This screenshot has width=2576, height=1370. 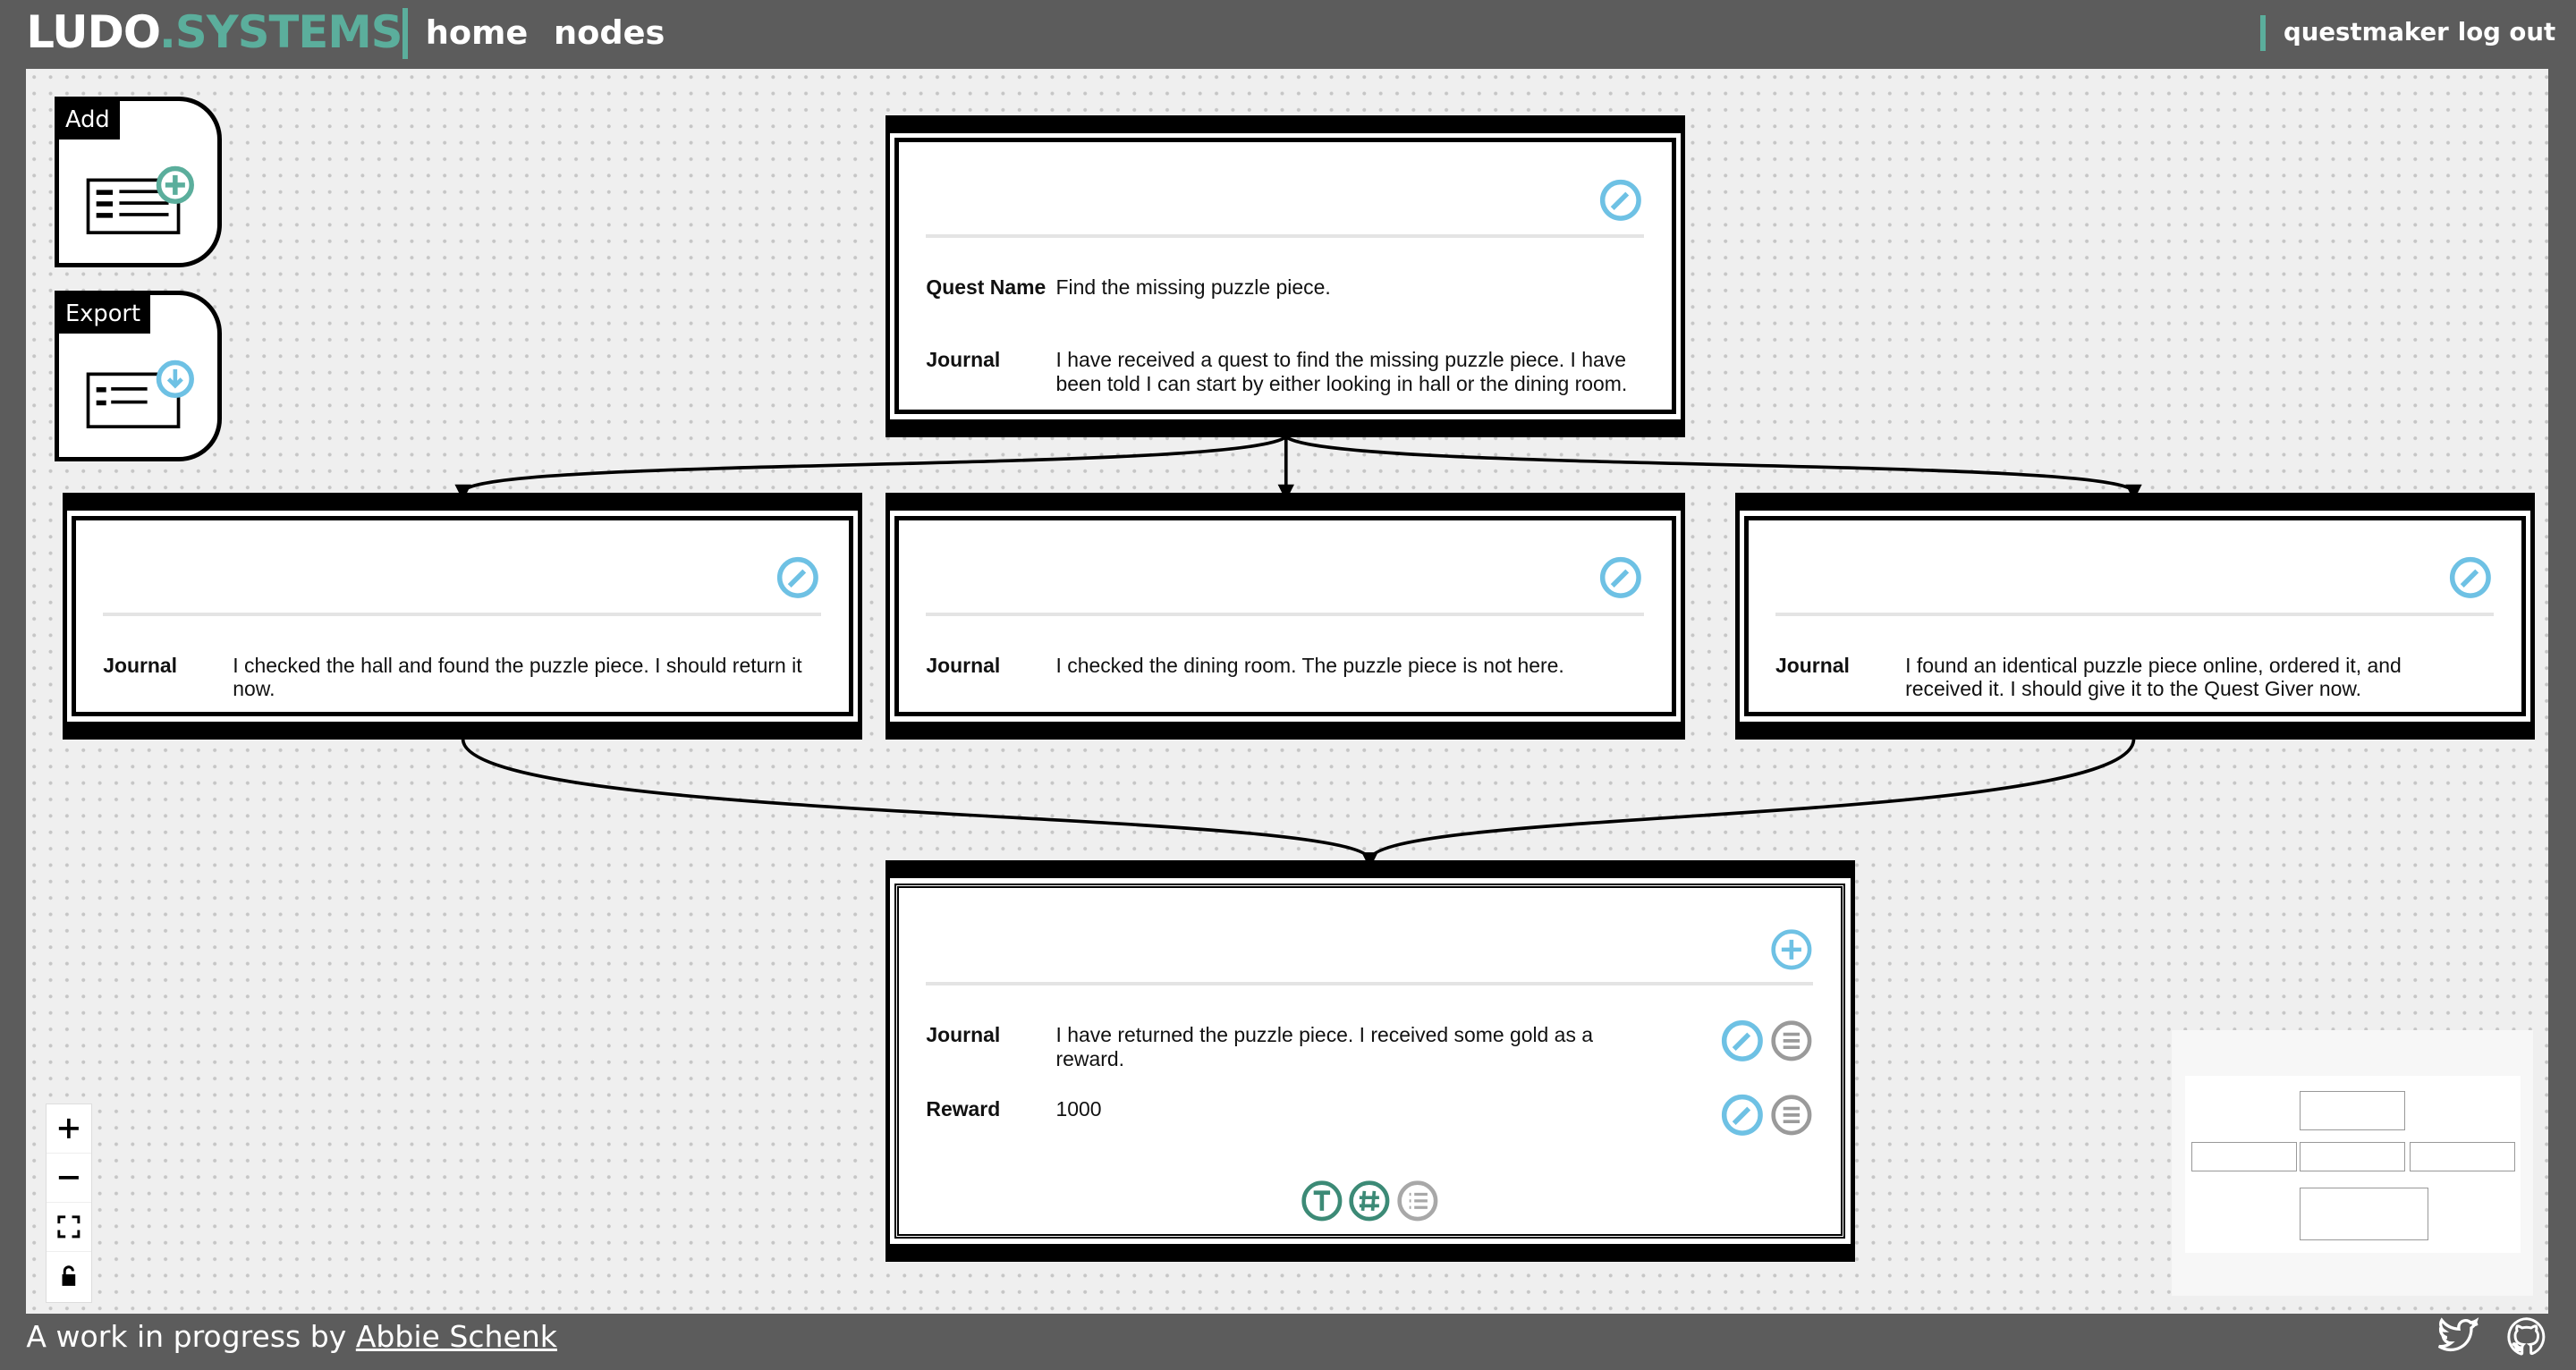 What do you see at coordinates (1322, 1201) in the screenshot?
I see `text-field-icon` at bounding box center [1322, 1201].